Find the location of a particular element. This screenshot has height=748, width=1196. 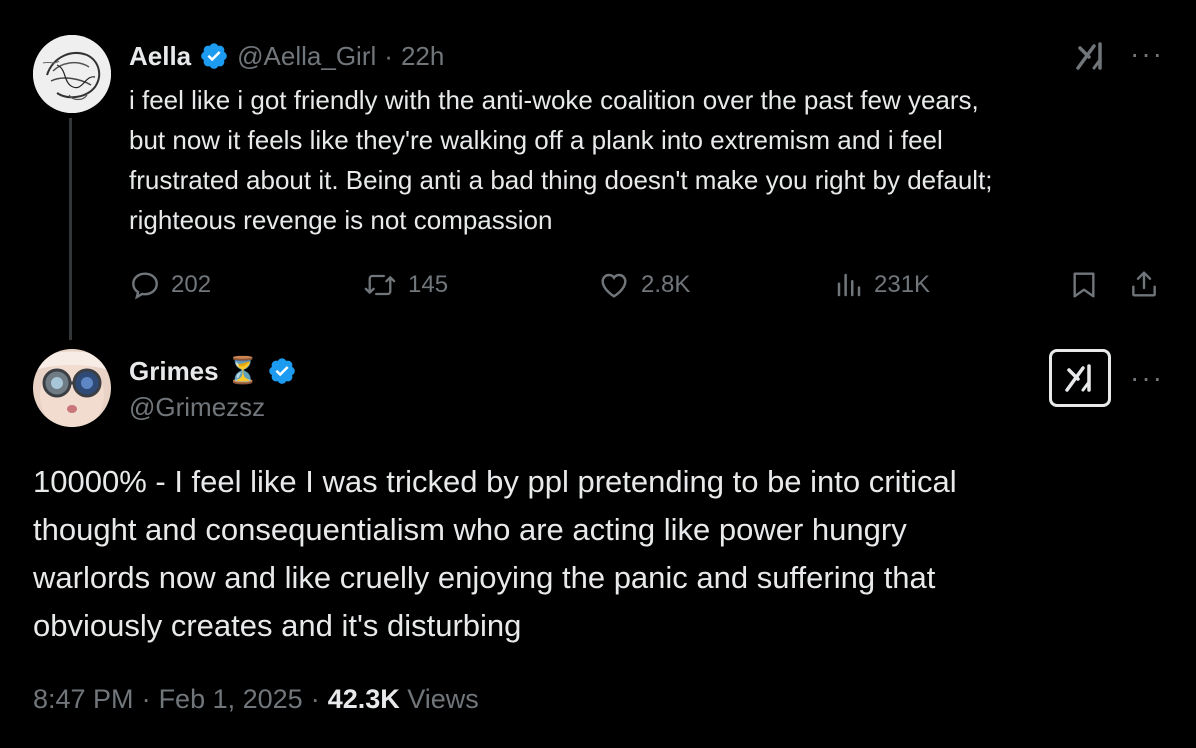

repost-button: 145 is located at coordinates (405, 285).